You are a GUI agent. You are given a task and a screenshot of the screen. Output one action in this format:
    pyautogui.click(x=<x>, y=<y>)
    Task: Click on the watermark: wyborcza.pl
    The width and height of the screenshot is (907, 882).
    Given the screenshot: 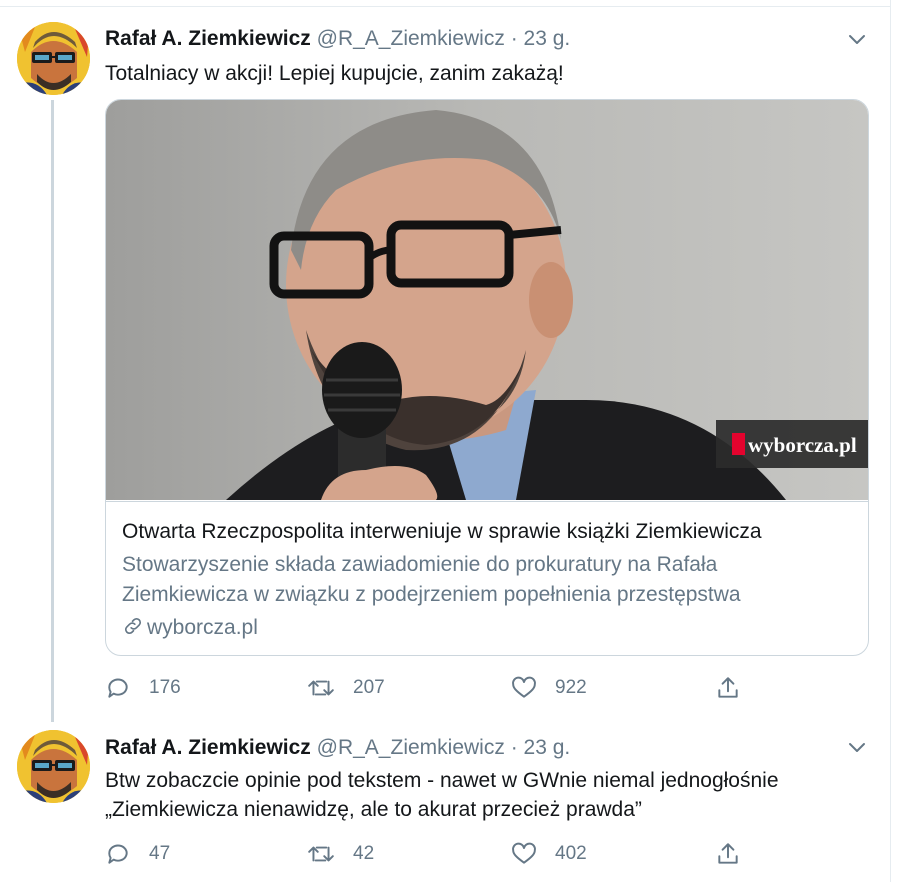 What is the action you would take?
    pyautogui.click(x=802, y=445)
    